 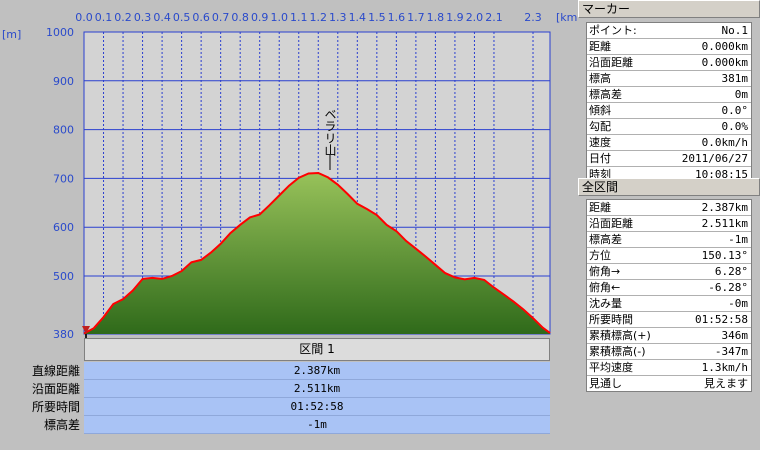 What do you see at coordinates (738, 239) in the screenshot?
I see `item-value: -1m` at bounding box center [738, 239].